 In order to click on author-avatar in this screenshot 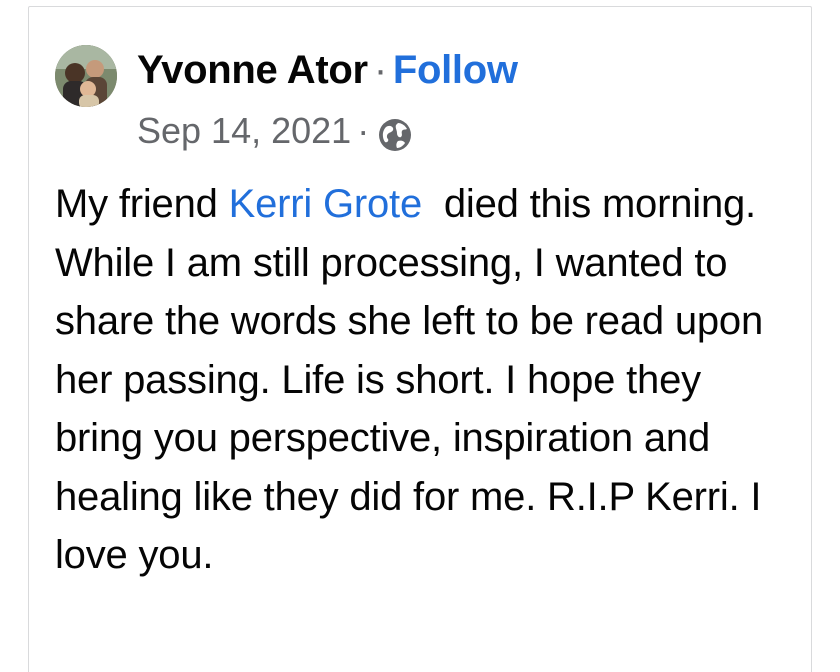, I will do `click(86, 76)`.